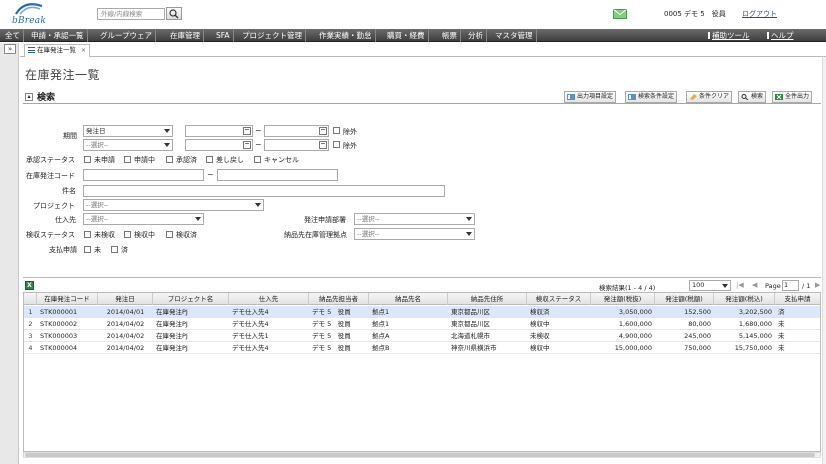 This screenshot has width=826, height=464. Describe the element at coordinates (128, 145) in the screenshot. I see `period-type-select-2: --選択--` at that location.